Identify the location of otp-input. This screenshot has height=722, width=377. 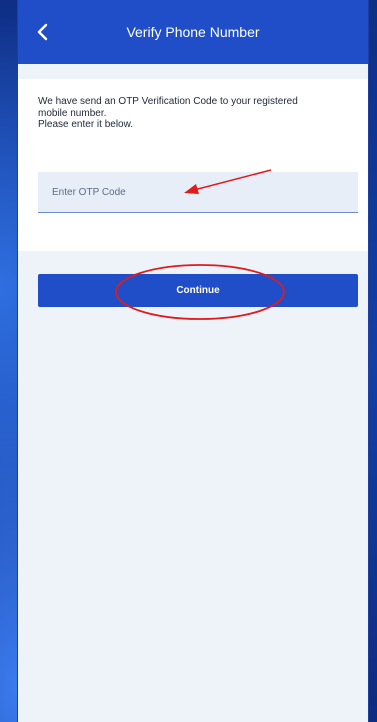
(198, 192).